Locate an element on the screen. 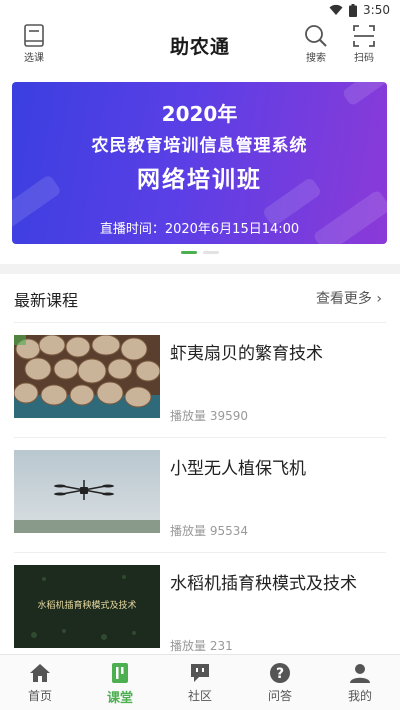 Image resolution: width=400 pixels, height=710 pixels. scan-icon is located at coordinates (364, 36).